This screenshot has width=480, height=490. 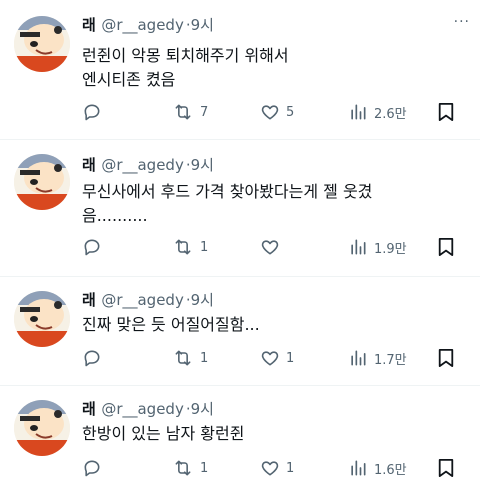 I want to click on retweet-button: 7, so click(x=190, y=112).